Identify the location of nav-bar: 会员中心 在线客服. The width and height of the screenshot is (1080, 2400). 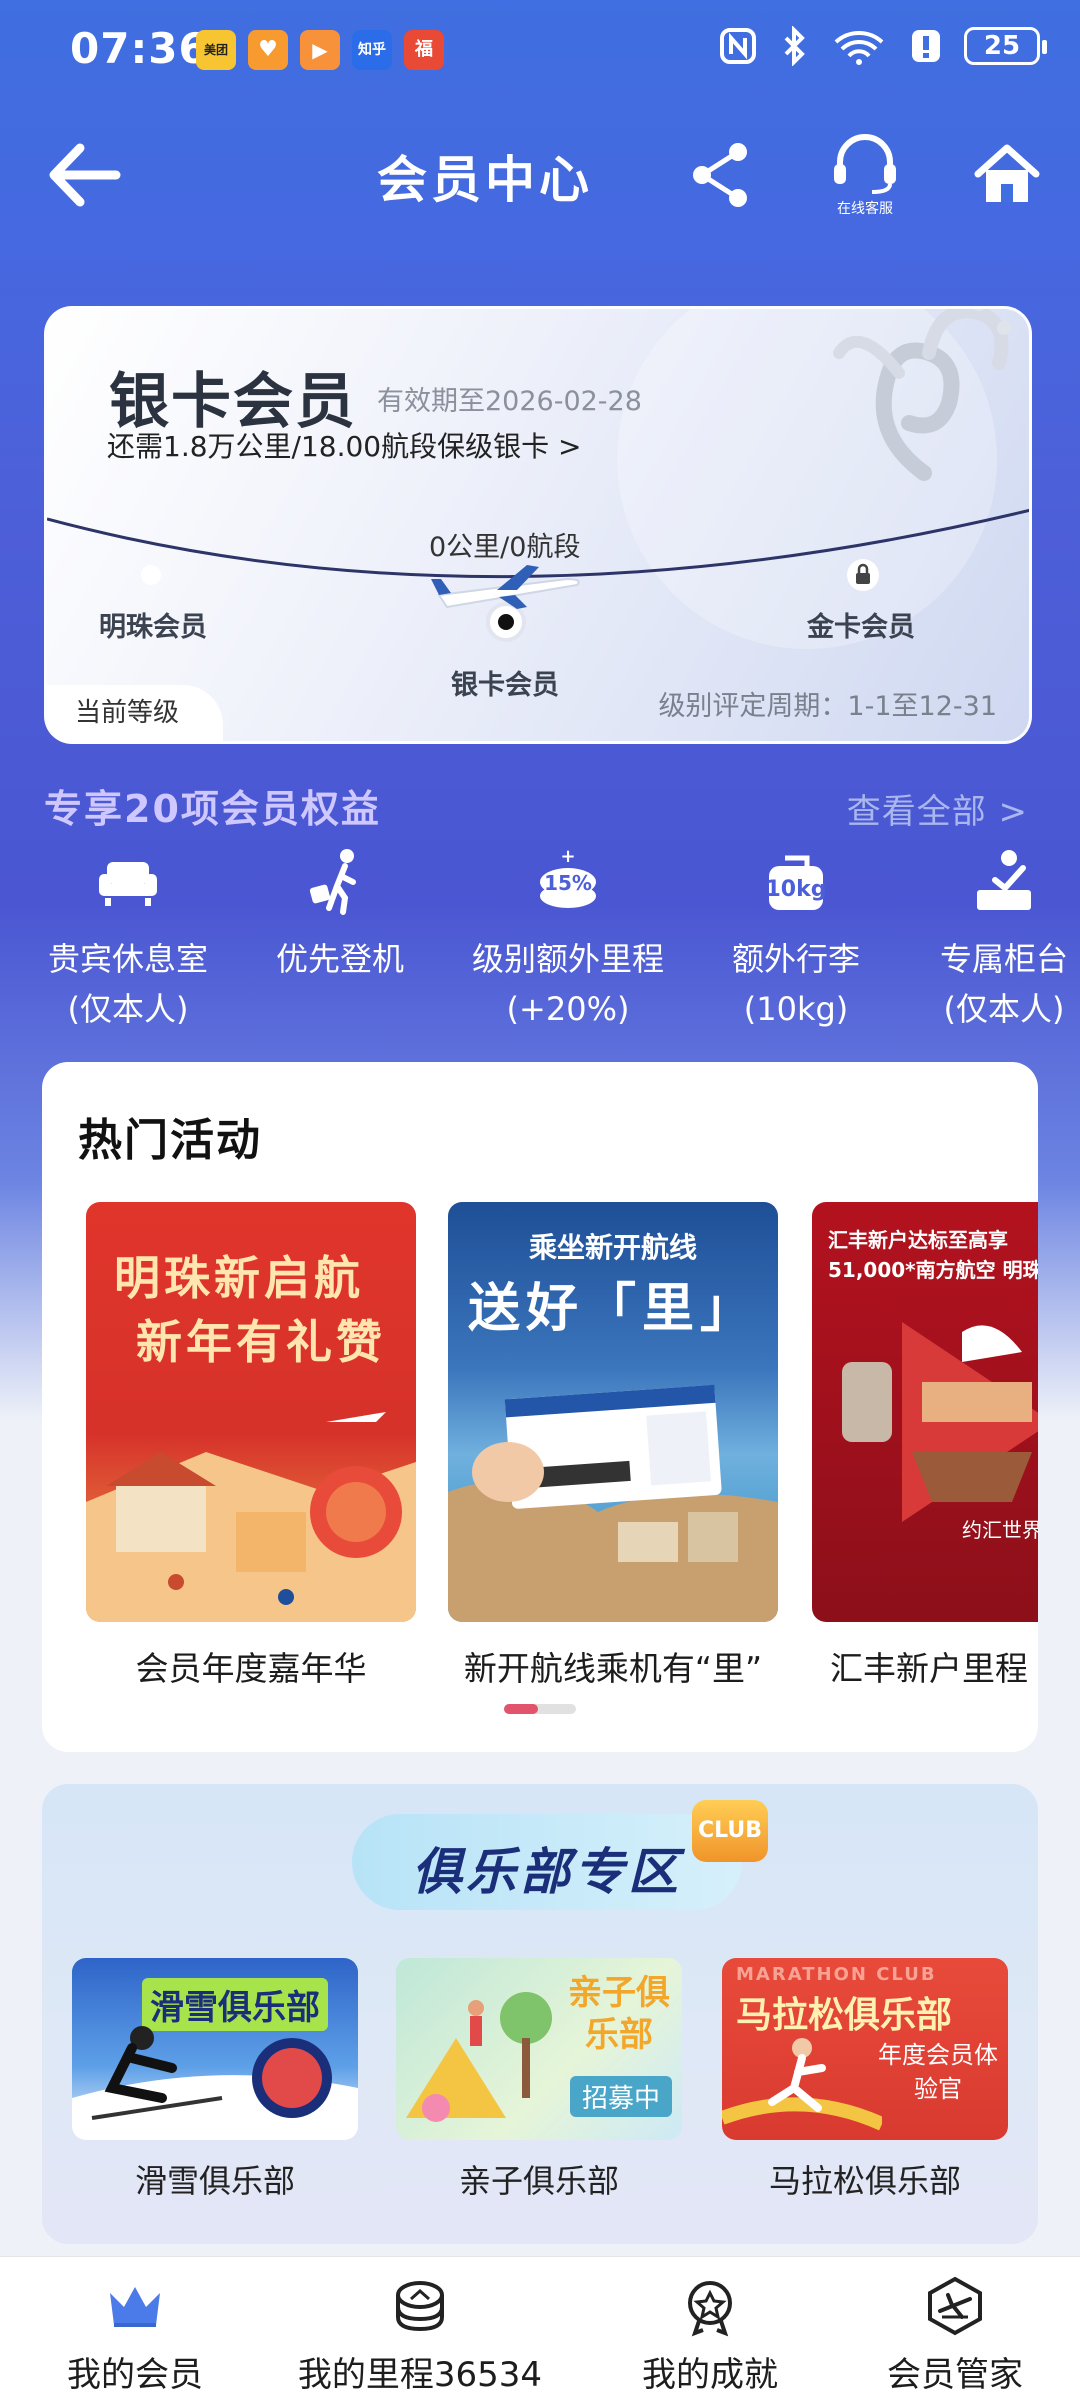
(540, 175).